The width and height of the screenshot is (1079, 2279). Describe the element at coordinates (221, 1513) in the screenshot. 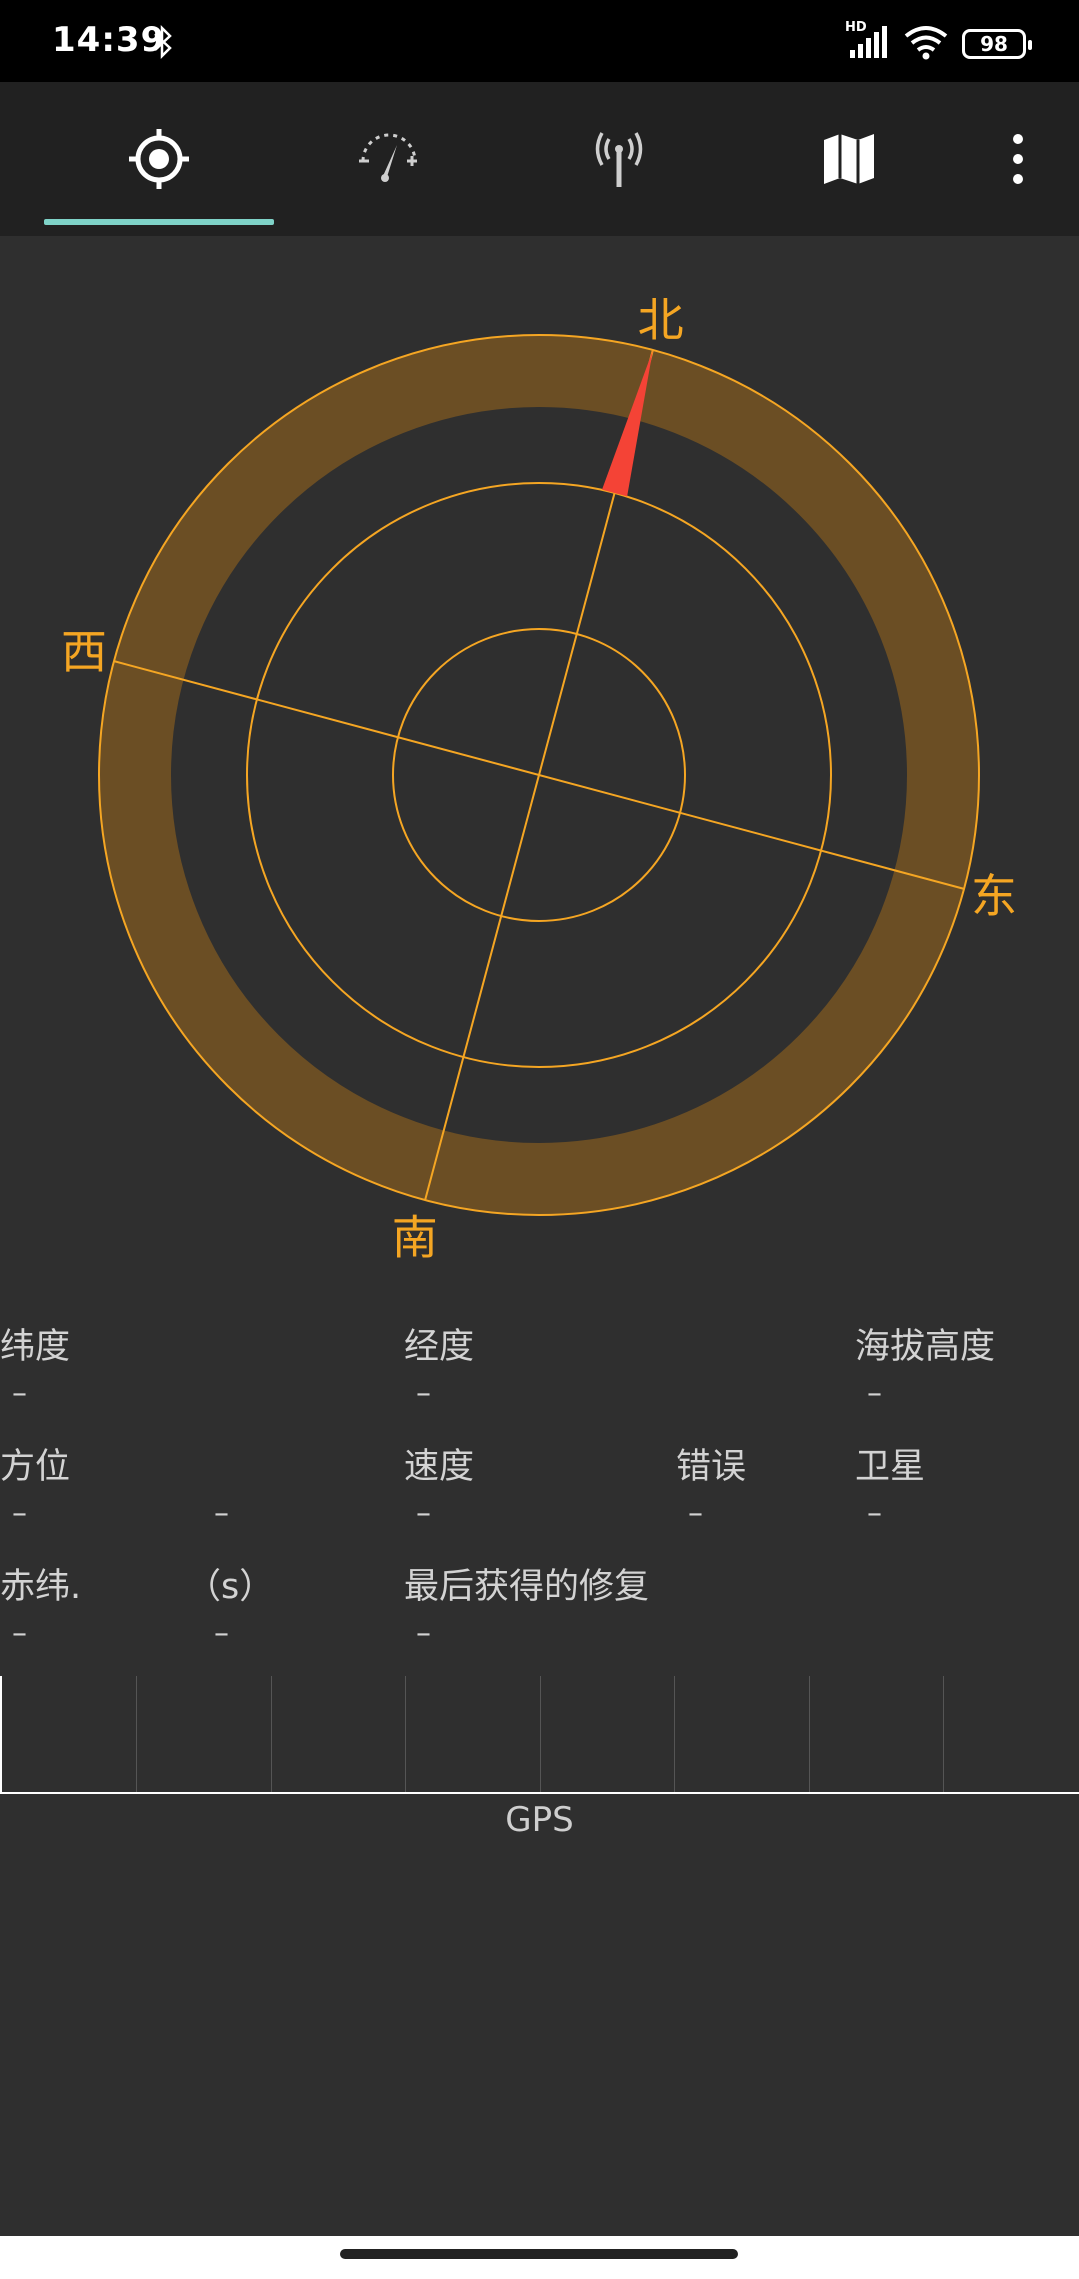

I see `bearing-value-secondary: –` at that location.